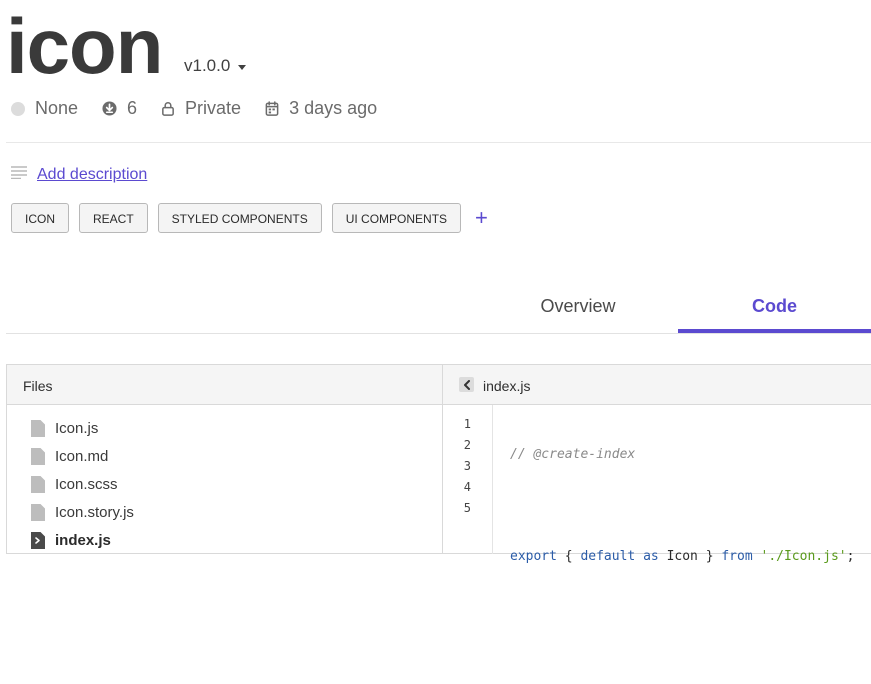 The width and height of the screenshot is (871, 684). What do you see at coordinates (77, 428) in the screenshot?
I see `file-name: Icon.js` at bounding box center [77, 428].